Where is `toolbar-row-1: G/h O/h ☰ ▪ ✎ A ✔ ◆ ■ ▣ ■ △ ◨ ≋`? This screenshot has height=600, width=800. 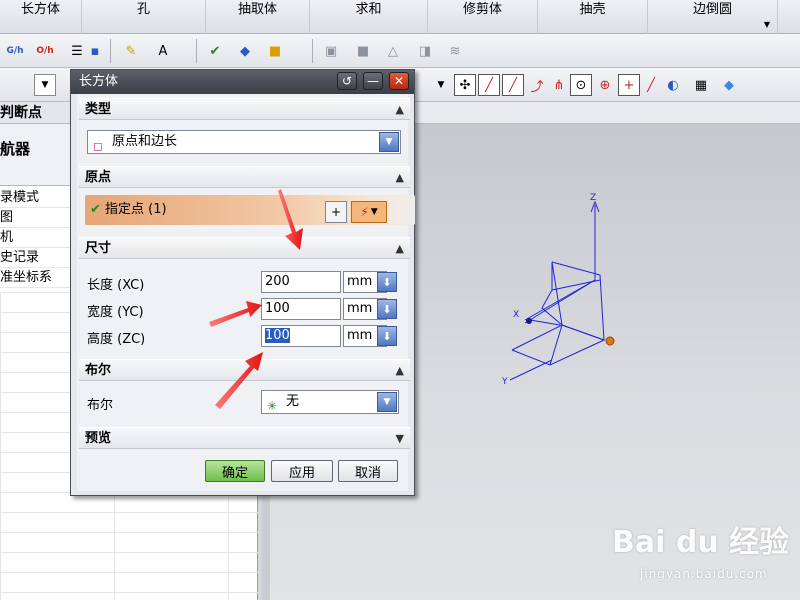 toolbar-row-1: G/h O/h ☰ ▪ ✎ A ✔ ◆ ■ ▣ ■ △ ◨ ≋ is located at coordinates (400, 51).